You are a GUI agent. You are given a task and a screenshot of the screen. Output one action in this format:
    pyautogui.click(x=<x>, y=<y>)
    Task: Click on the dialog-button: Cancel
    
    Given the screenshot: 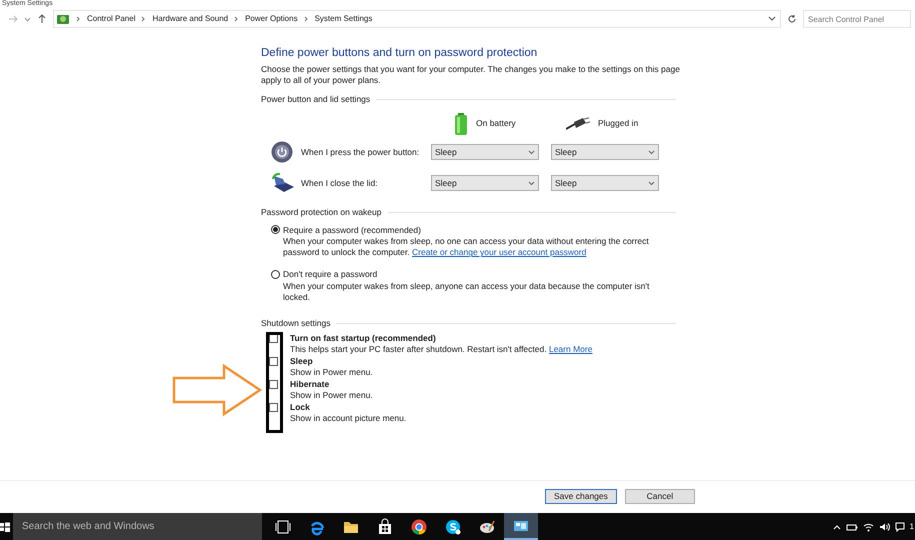 What is the action you would take?
    pyautogui.click(x=659, y=496)
    